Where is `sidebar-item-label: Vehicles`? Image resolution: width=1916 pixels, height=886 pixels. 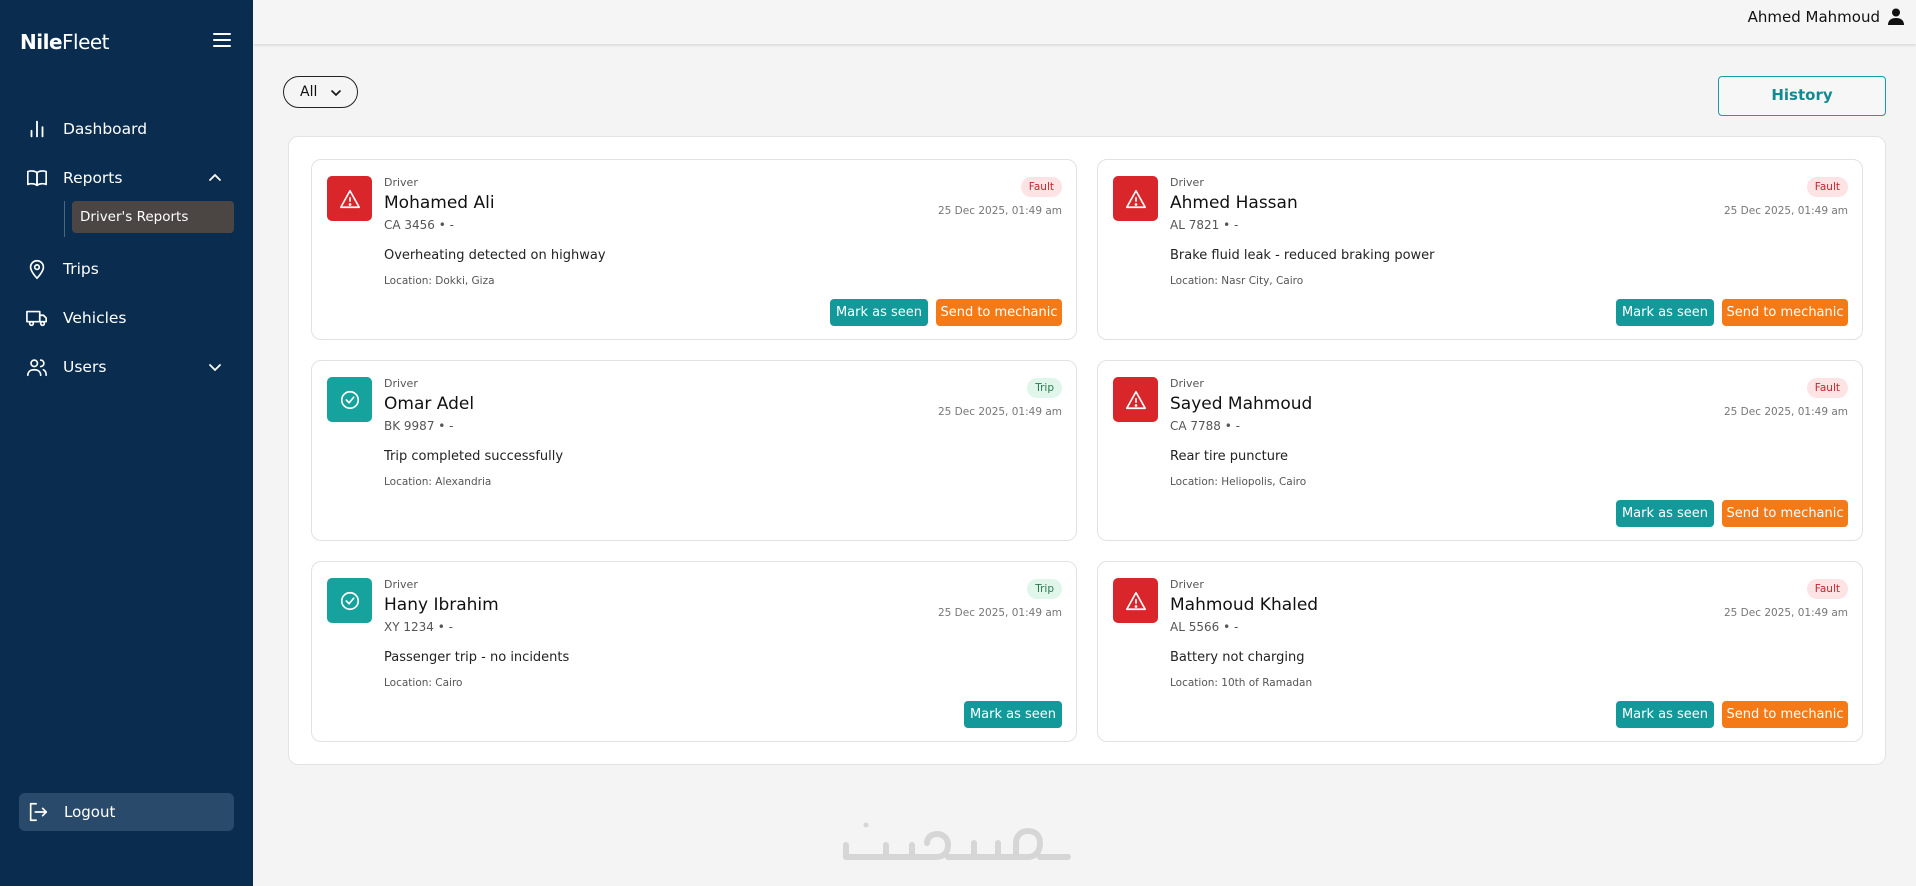 sidebar-item-label: Vehicles is located at coordinates (95, 318).